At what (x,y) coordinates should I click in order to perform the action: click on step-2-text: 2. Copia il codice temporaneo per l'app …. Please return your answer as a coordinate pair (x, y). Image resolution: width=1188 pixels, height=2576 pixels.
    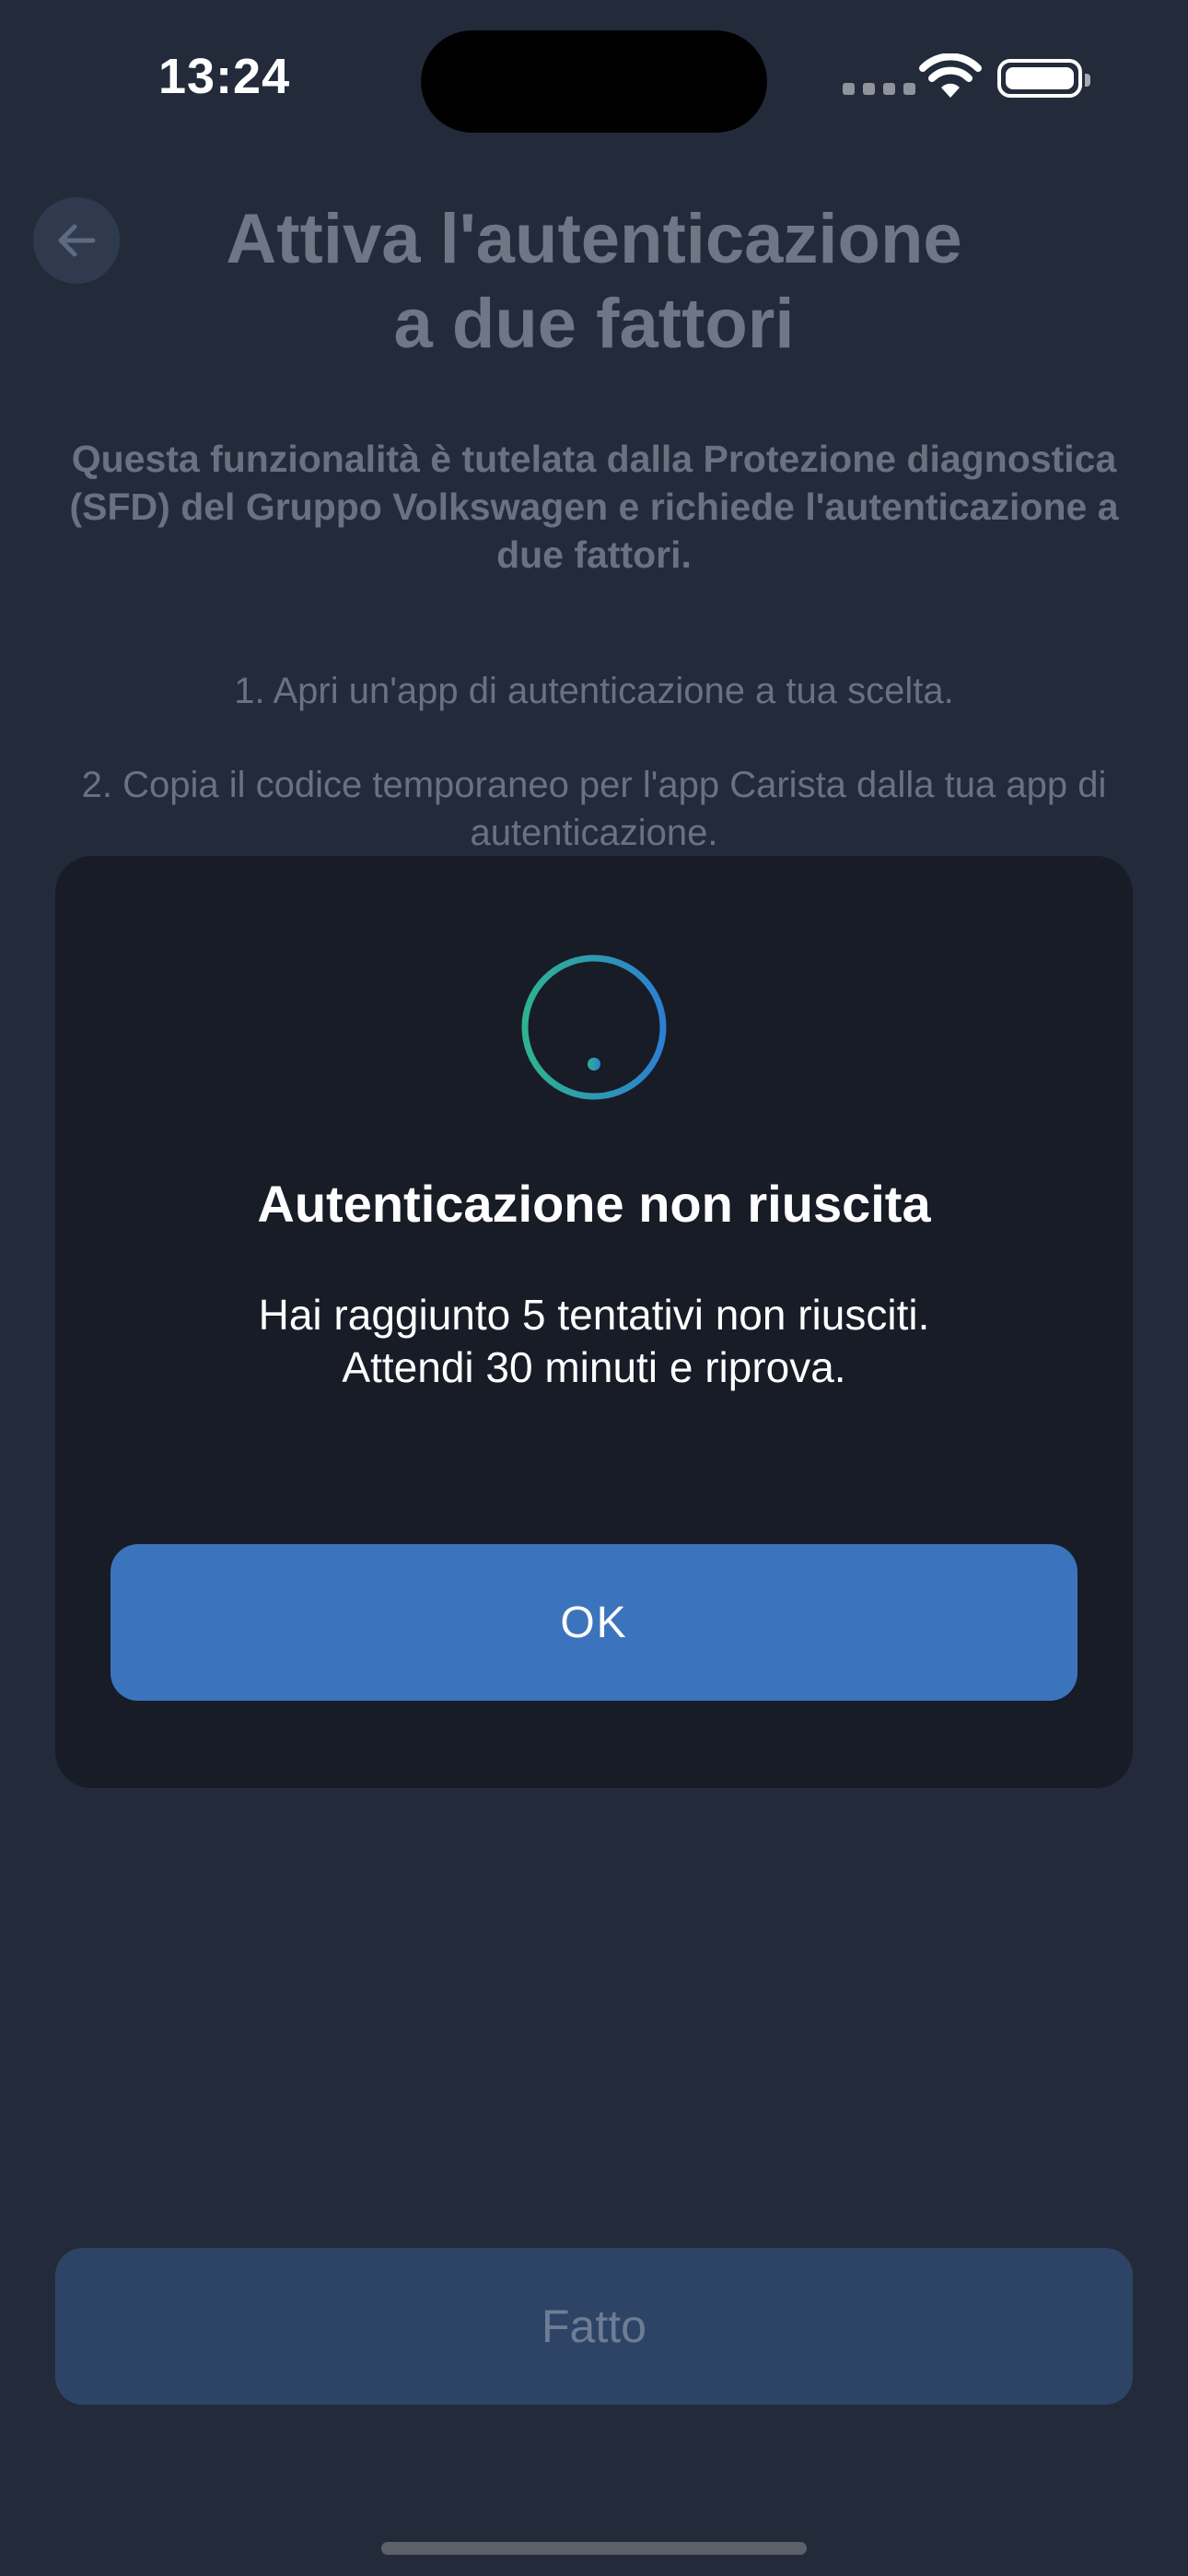
    Looking at the image, I should click on (594, 809).